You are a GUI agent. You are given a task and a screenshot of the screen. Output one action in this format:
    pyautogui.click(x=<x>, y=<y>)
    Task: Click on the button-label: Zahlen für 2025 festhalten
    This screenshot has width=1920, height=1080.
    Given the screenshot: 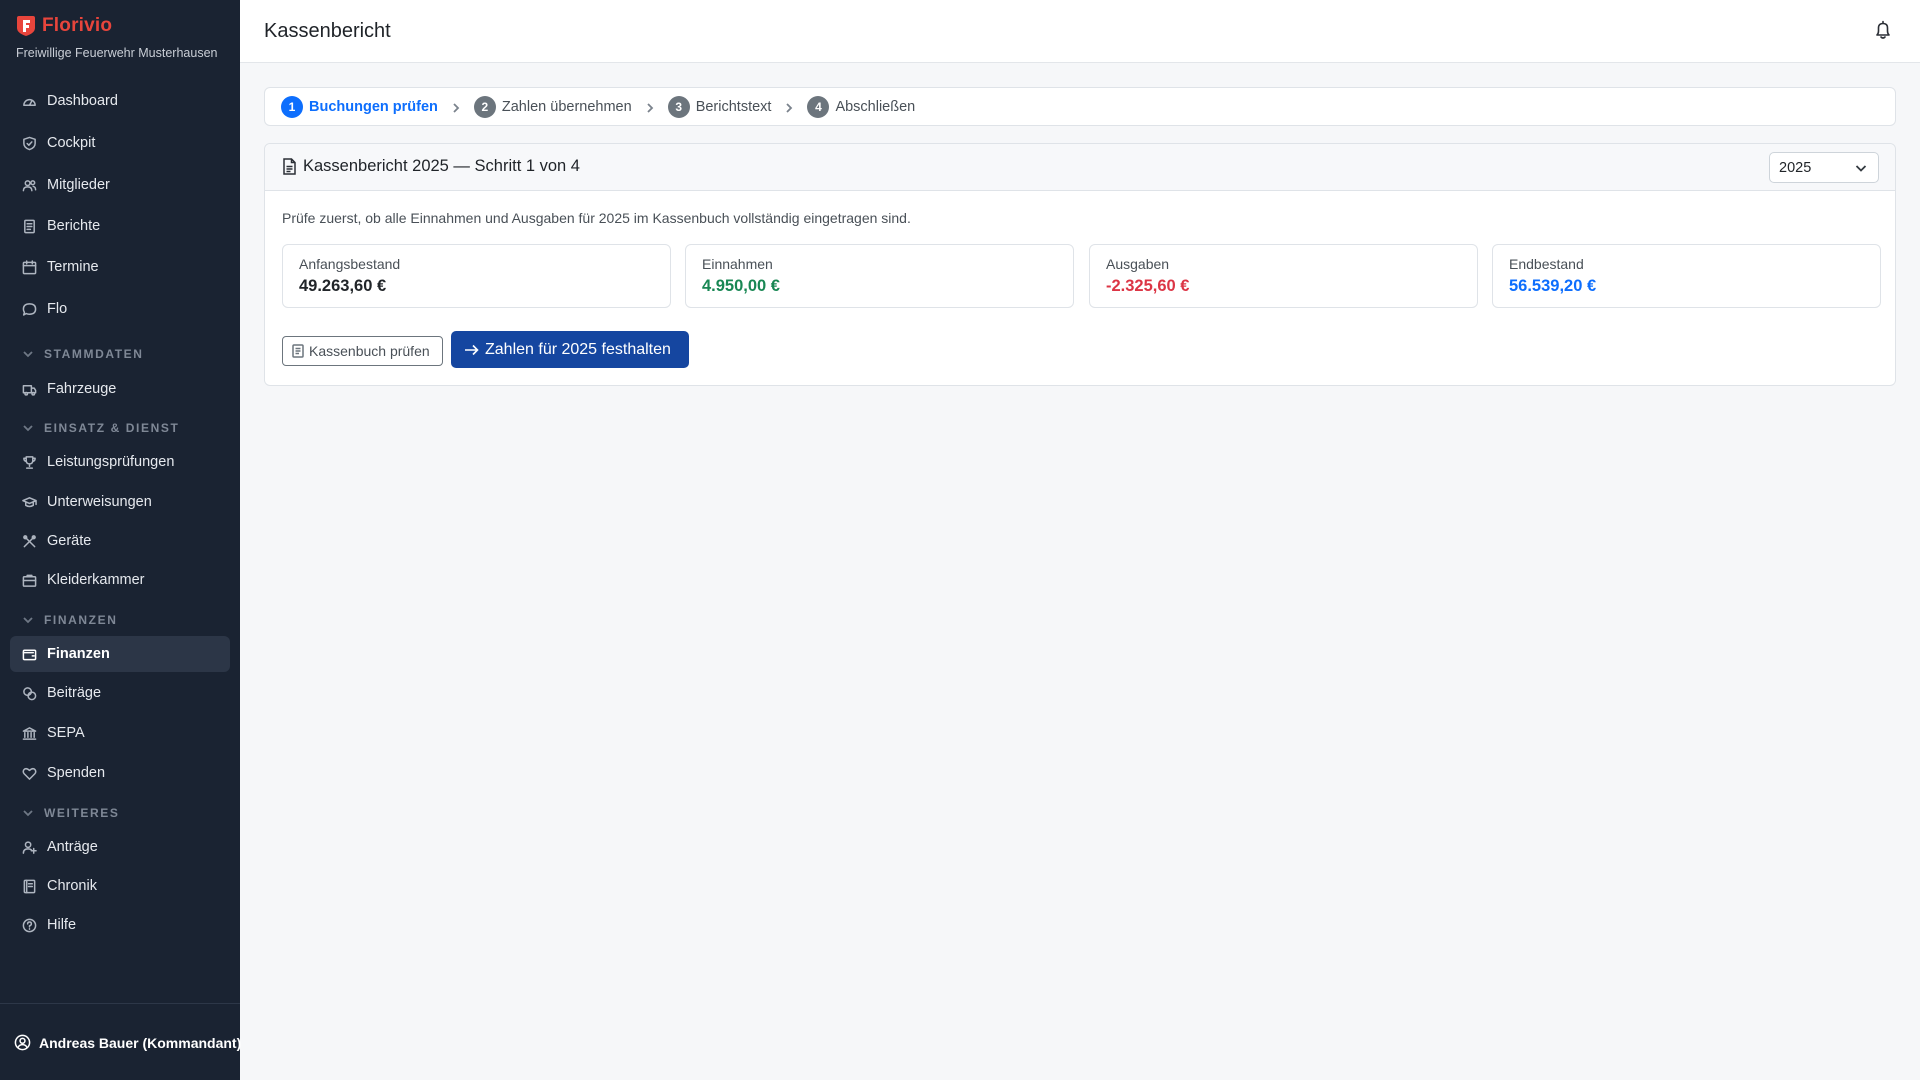 What is the action you would take?
    pyautogui.click(x=578, y=349)
    